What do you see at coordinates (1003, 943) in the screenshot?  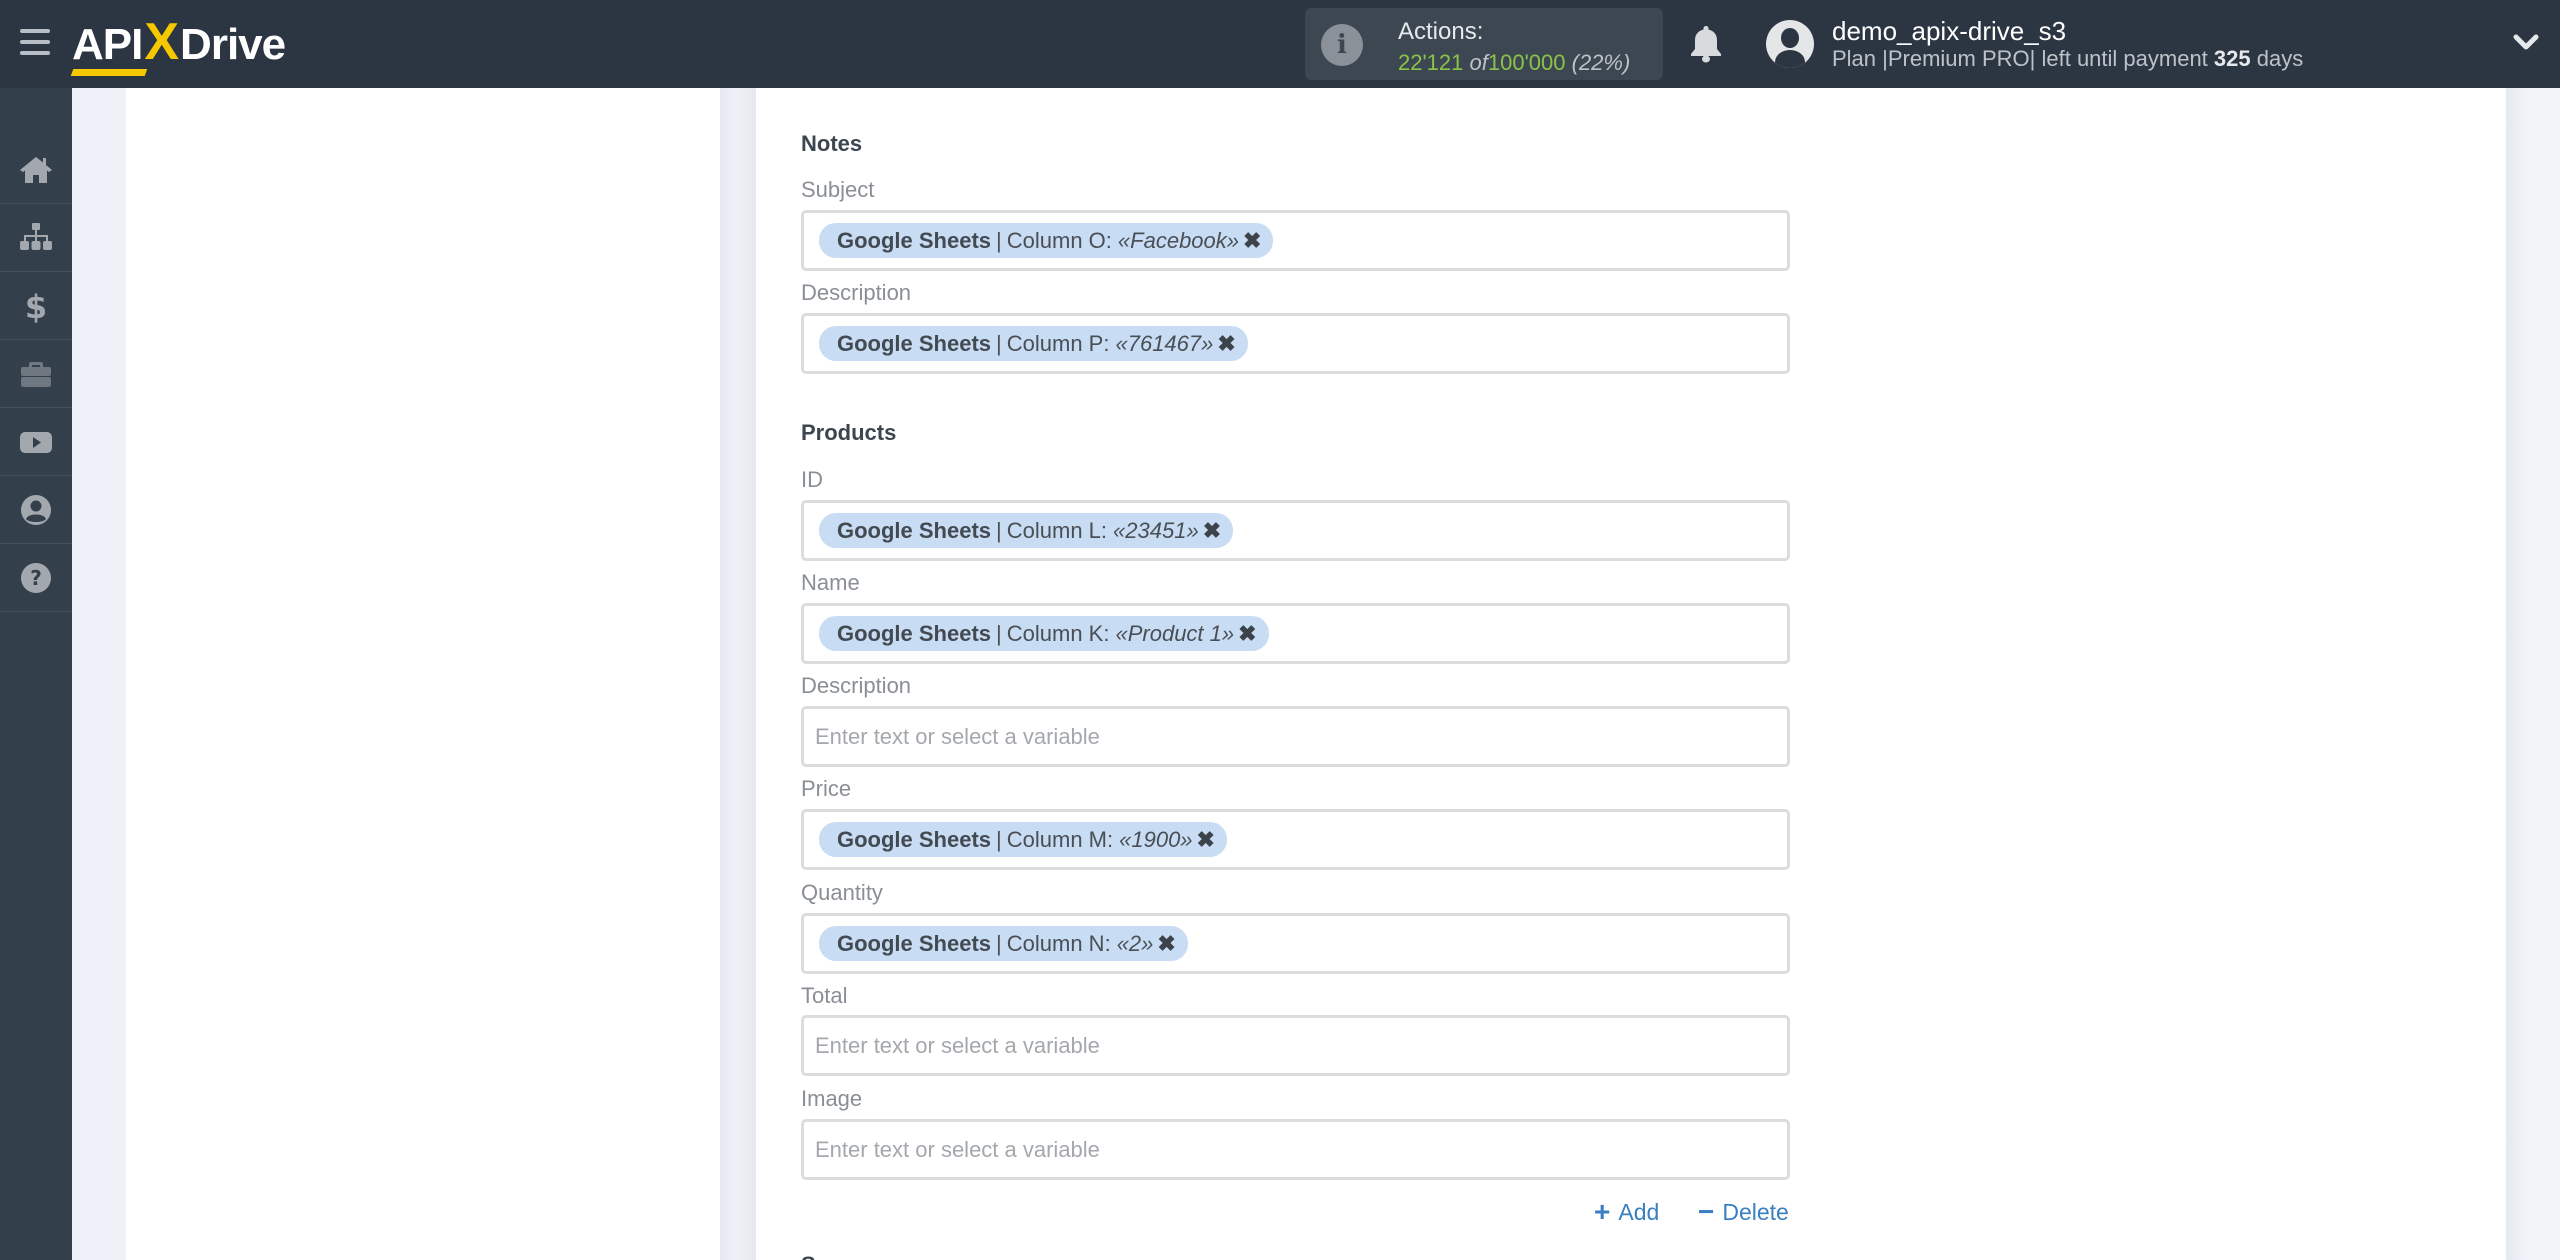 I see `variable-chip: Google Sheets | Column N: «2» ✖` at bounding box center [1003, 943].